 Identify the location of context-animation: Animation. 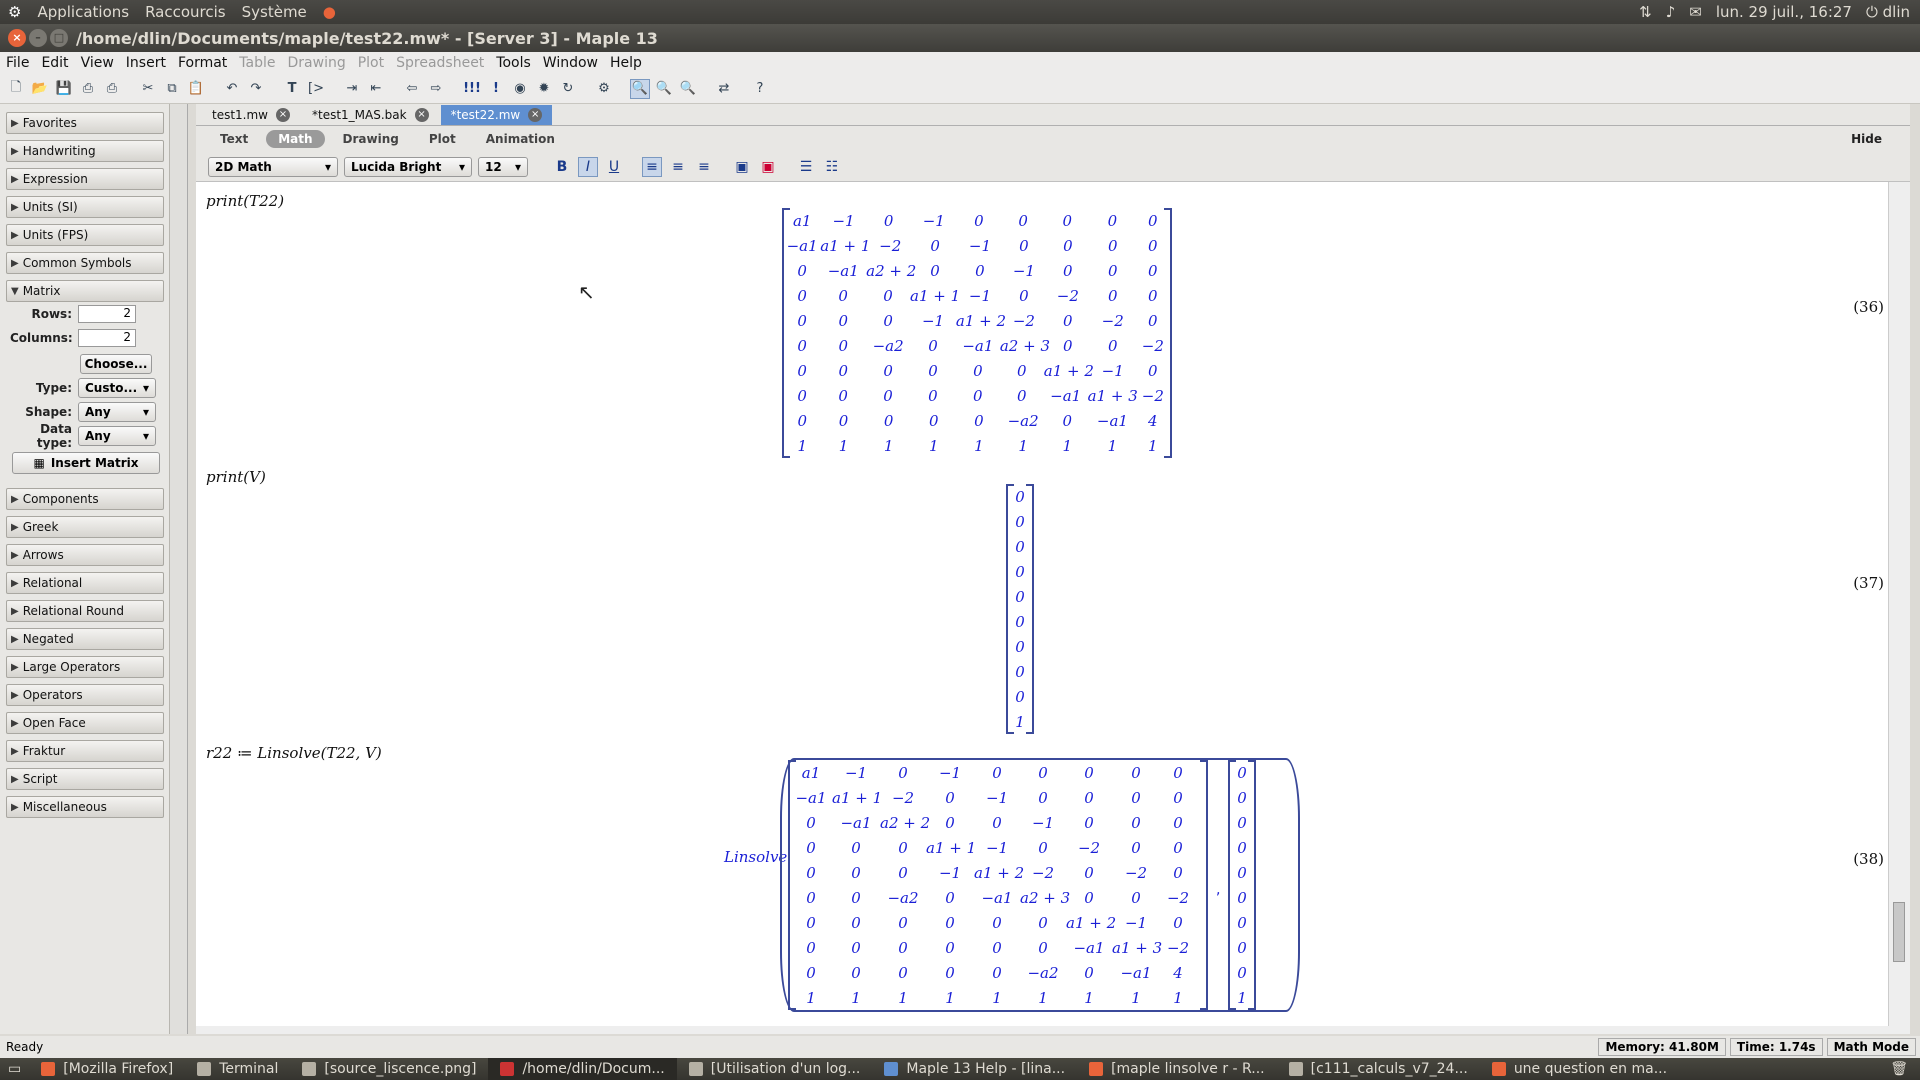
(520, 139).